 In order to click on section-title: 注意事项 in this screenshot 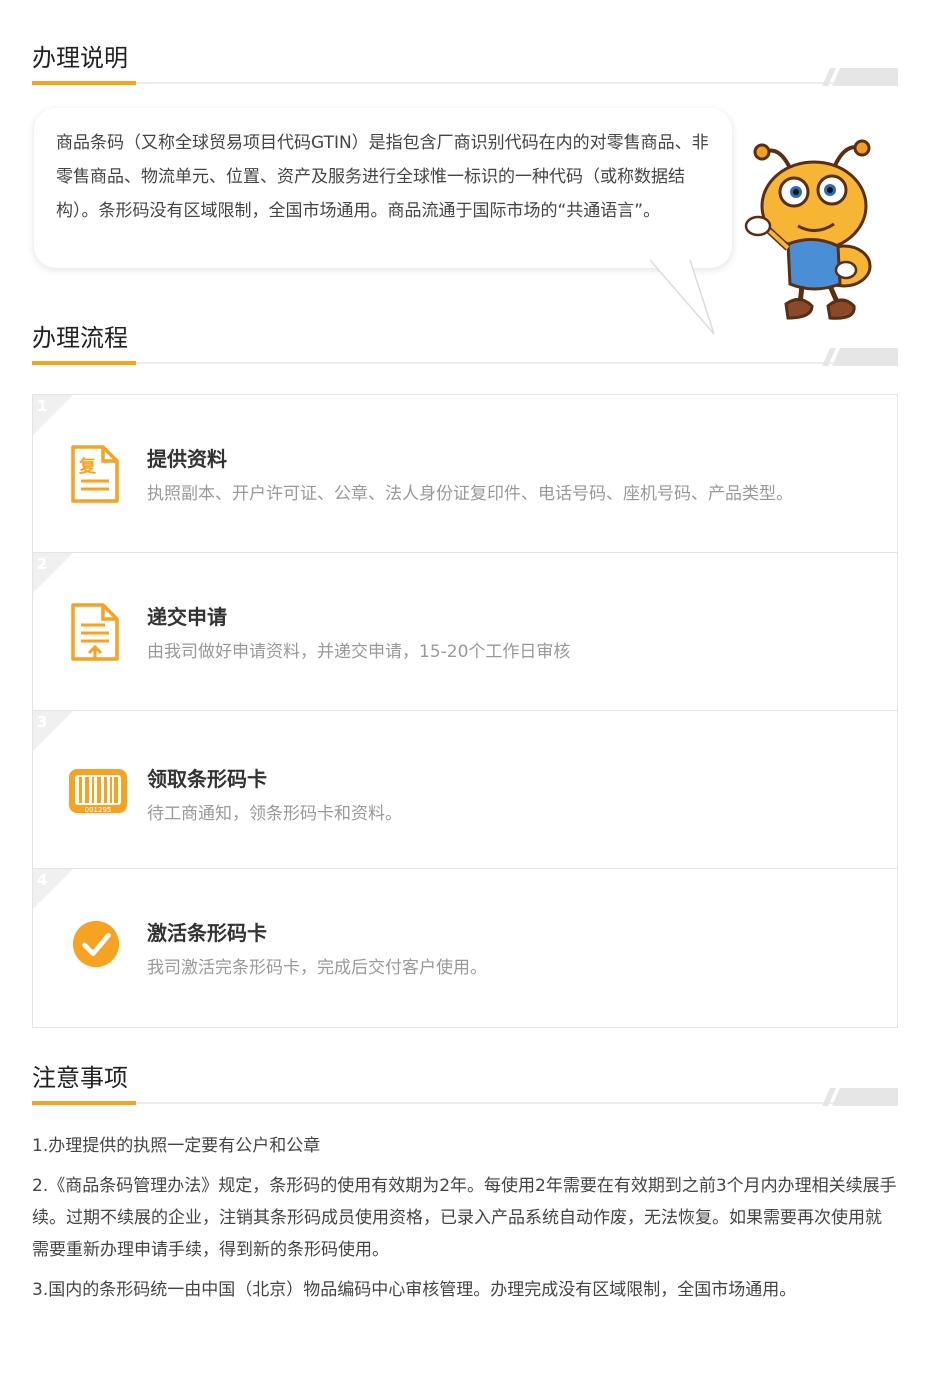, I will do `click(80, 1078)`.